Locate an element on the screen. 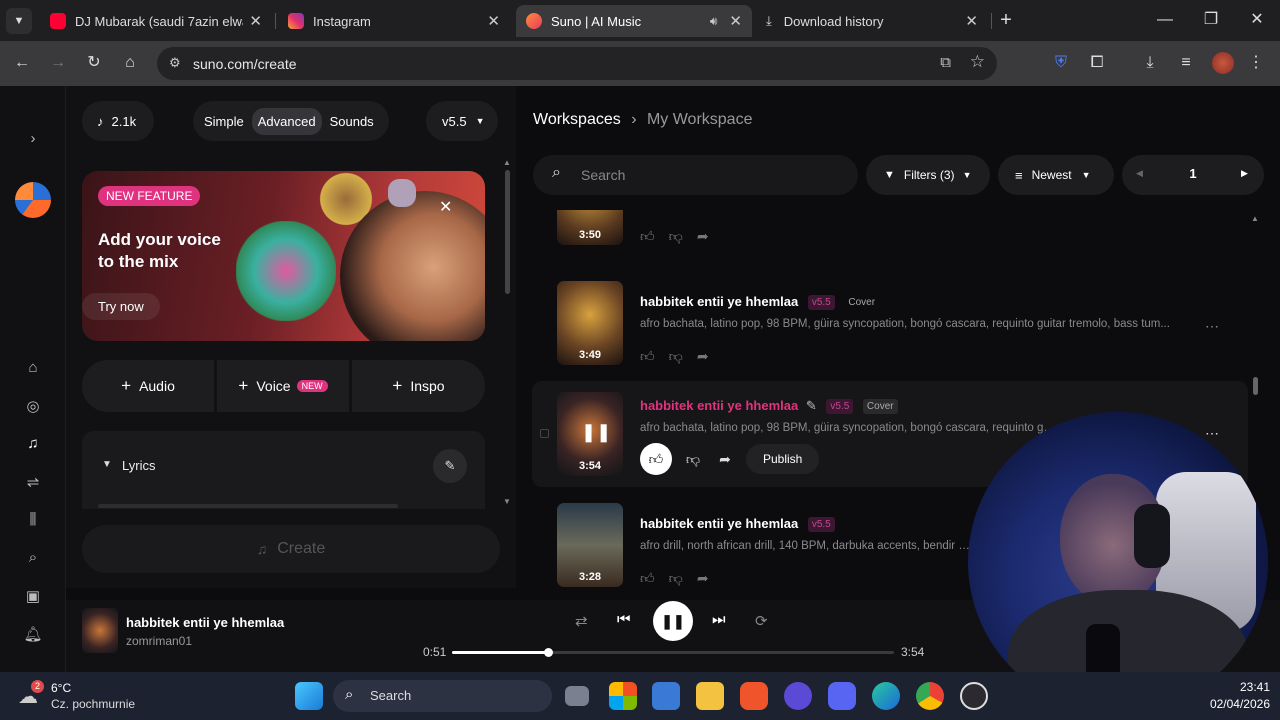 The height and width of the screenshot is (720, 1280). browser-menu-icon: ⋮ is located at coordinates (1256, 63).